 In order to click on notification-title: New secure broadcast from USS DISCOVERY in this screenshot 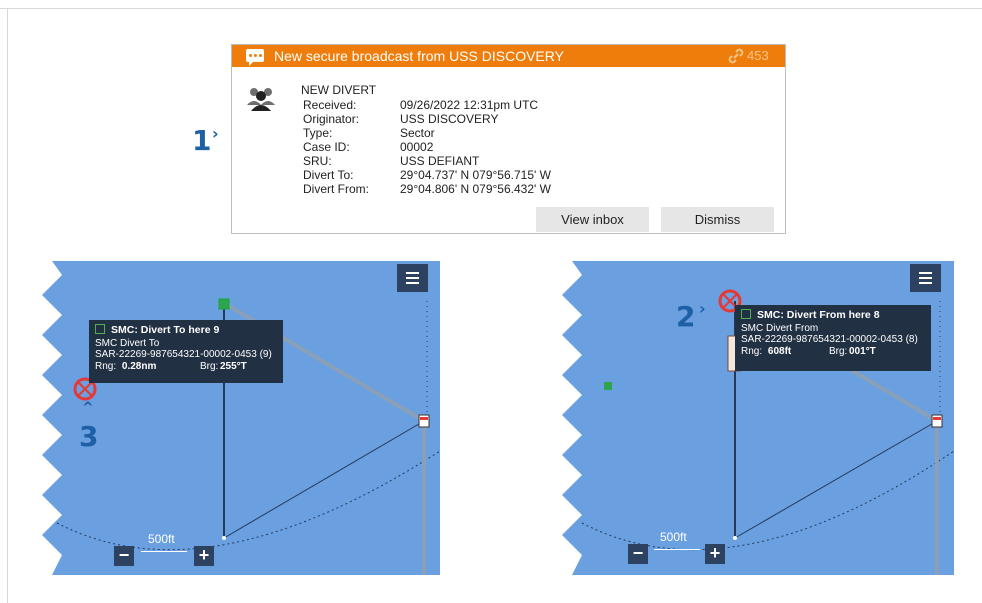, I will do `click(419, 56)`.